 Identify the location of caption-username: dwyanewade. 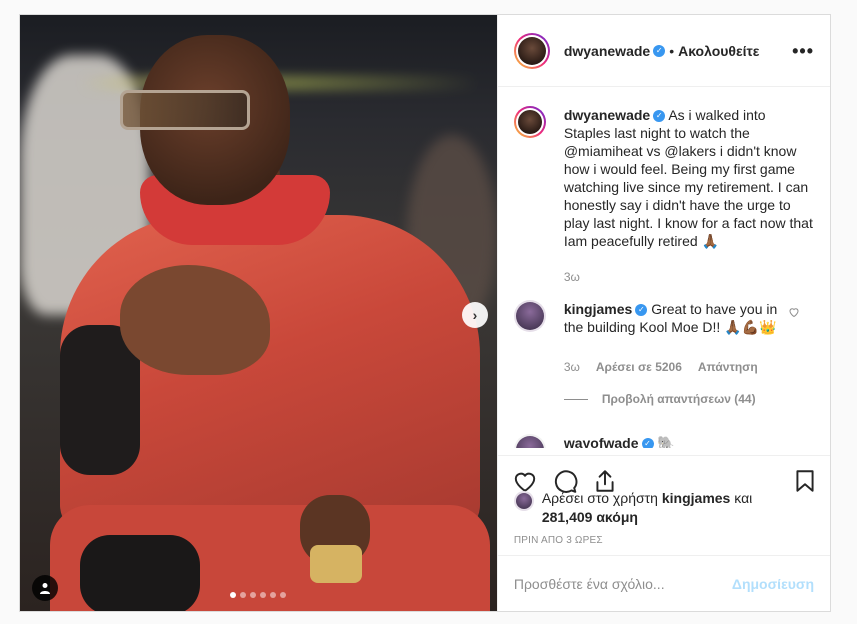
(607, 115).